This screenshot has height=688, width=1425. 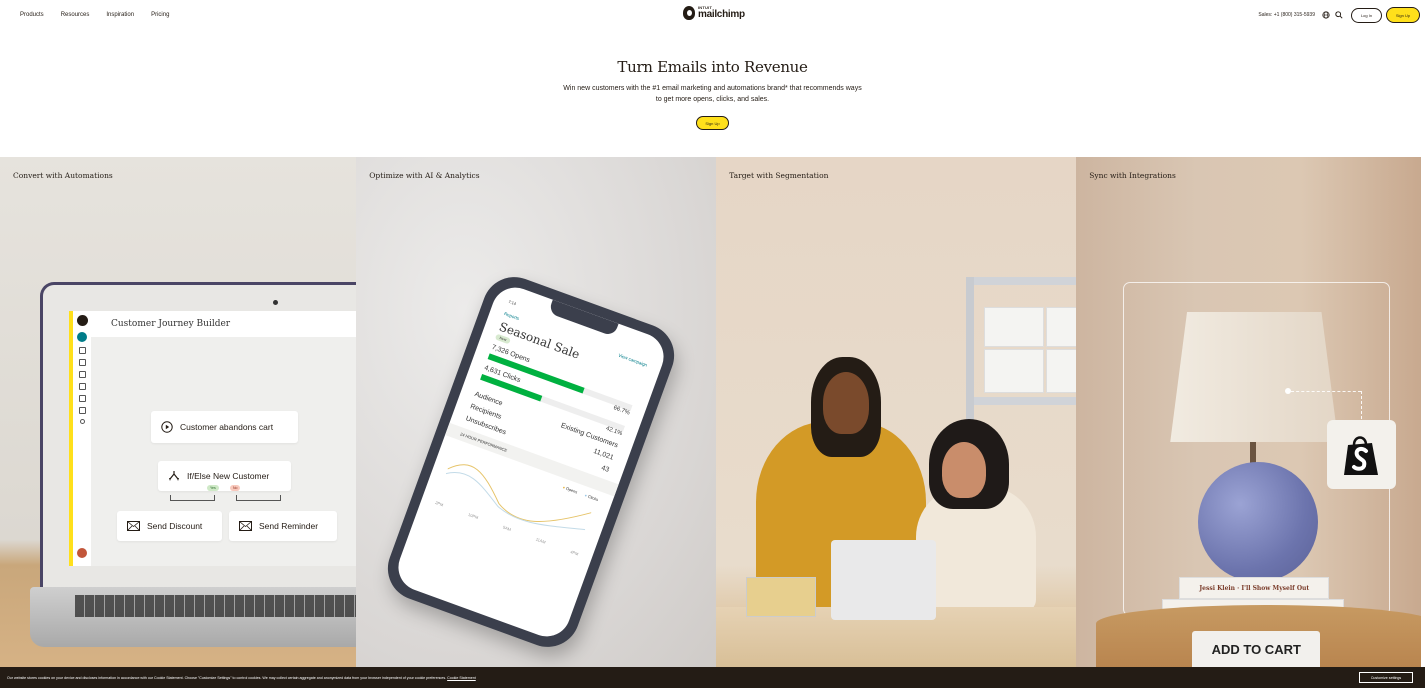 What do you see at coordinates (32, 15) in the screenshot?
I see `nav-products: Products` at bounding box center [32, 15].